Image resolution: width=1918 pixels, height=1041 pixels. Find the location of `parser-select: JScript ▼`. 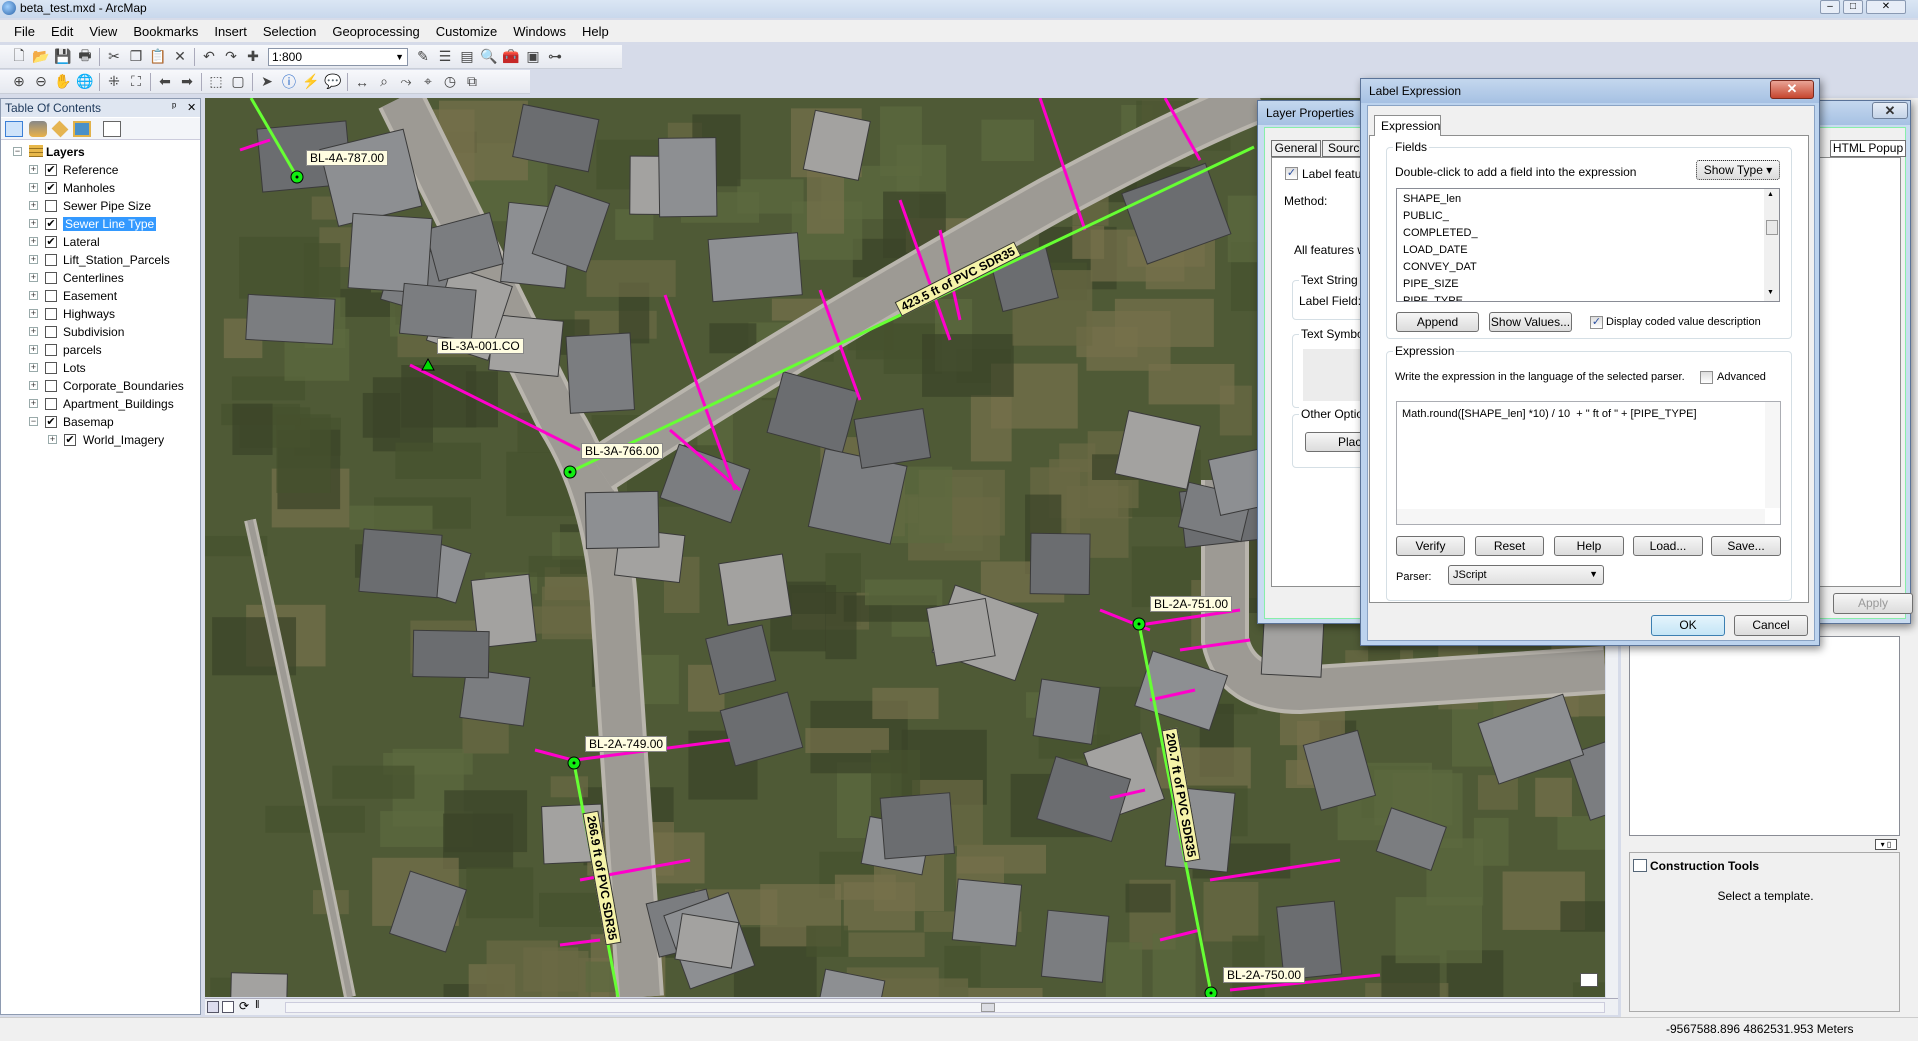

parser-select: JScript ▼ is located at coordinates (1526, 575).